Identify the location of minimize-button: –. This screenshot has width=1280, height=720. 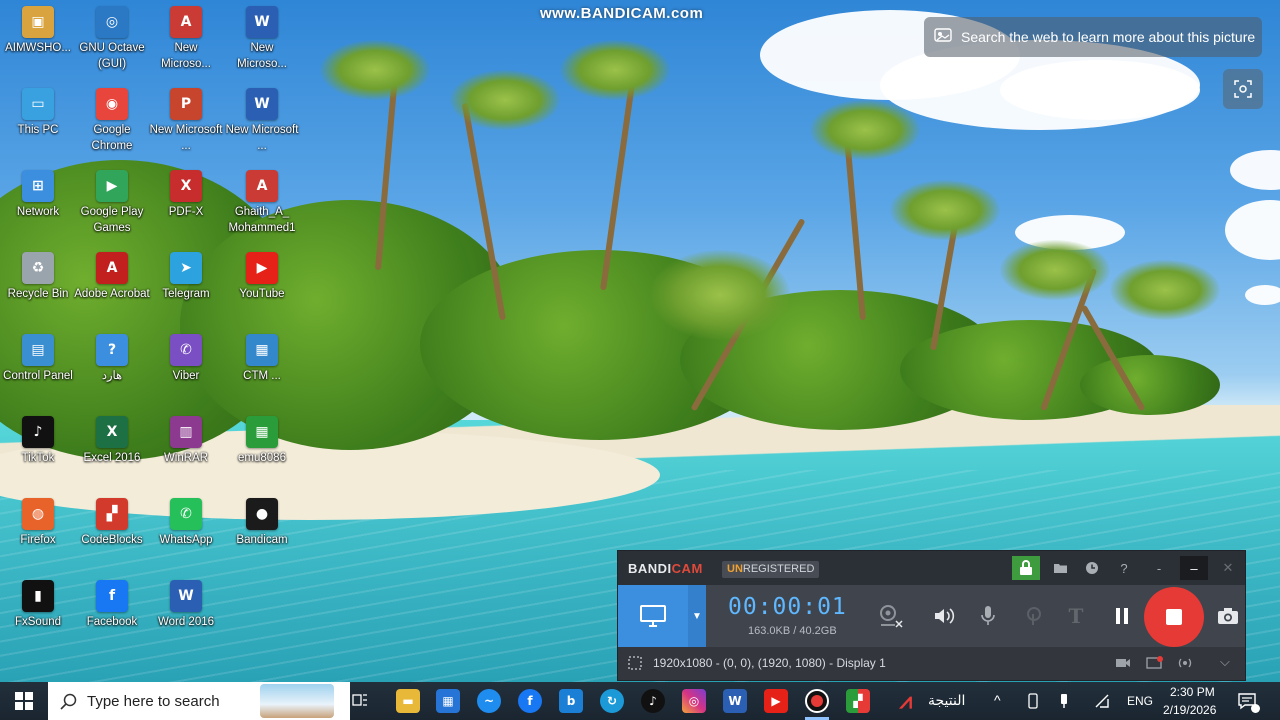
(1194, 568).